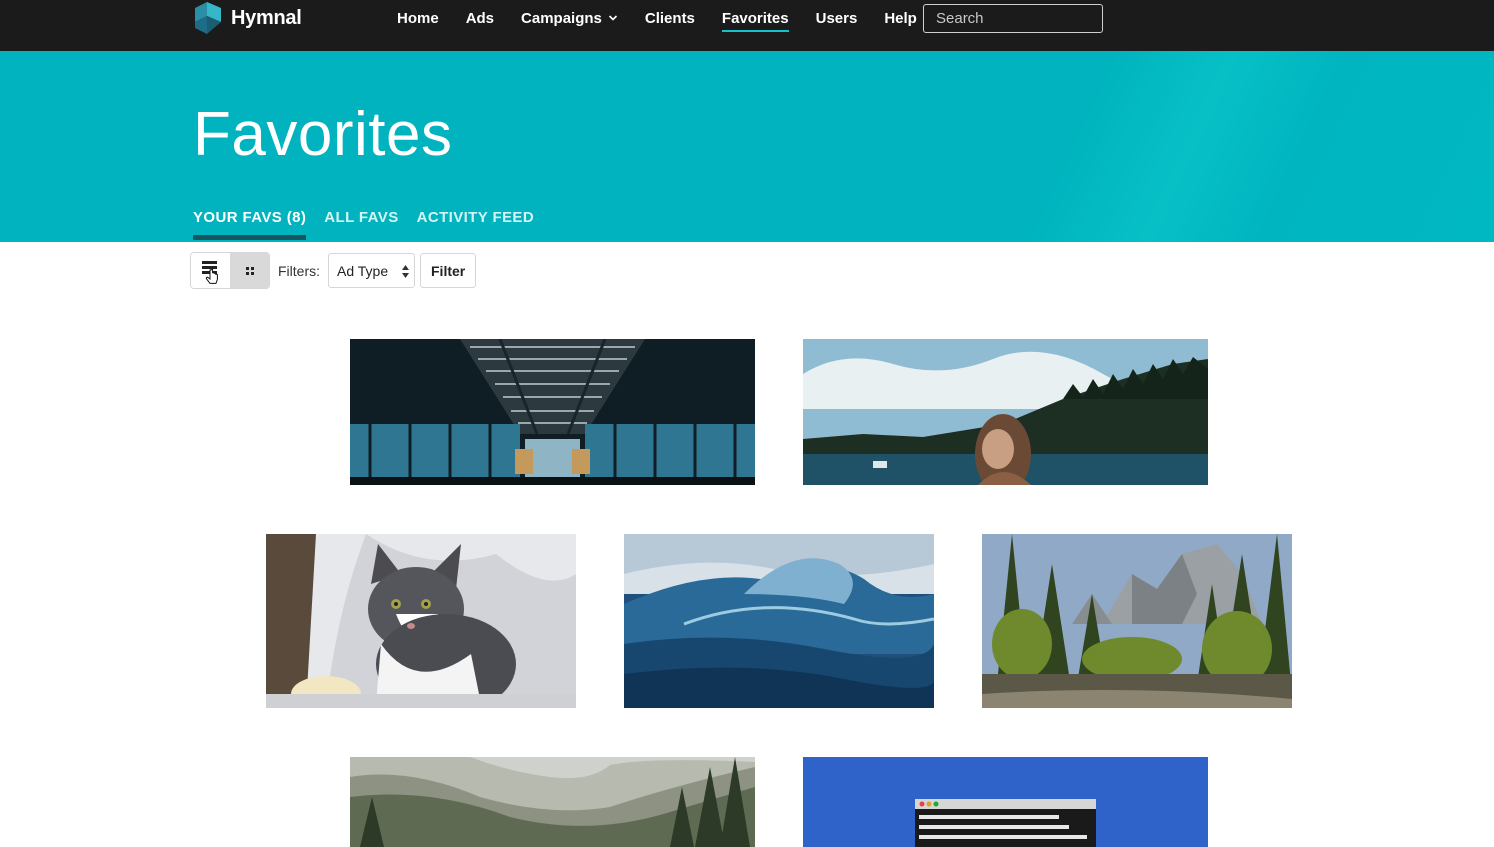 This screenshot has height=847, width=1494. Describe the element at coordinates (1013, 18) in the screenshot. I see `search-input` at that location.